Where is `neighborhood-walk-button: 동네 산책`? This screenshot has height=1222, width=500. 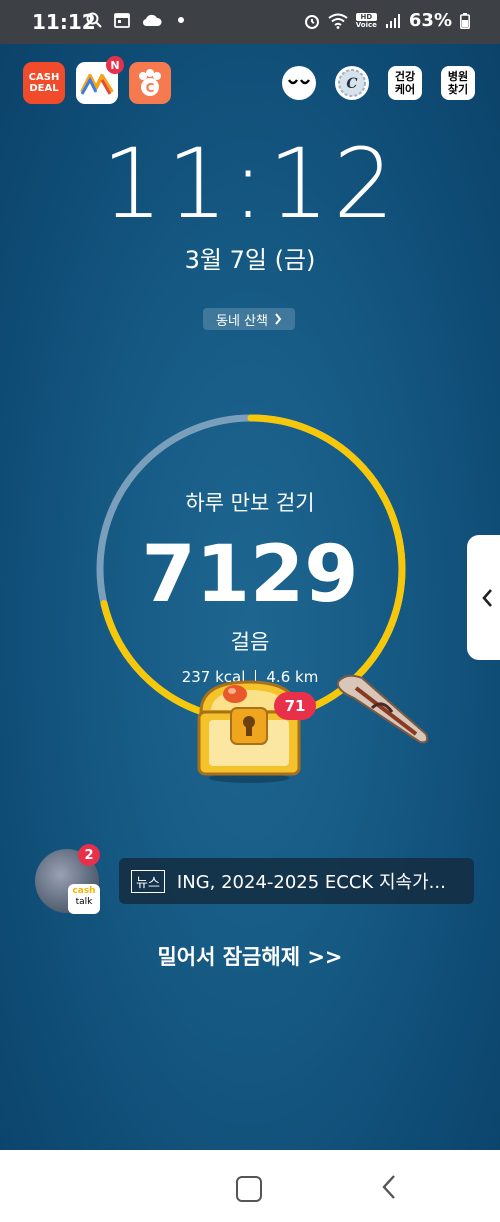
neighborhood-walk-button: 동네 산책 is located at coordinates (249, 319).